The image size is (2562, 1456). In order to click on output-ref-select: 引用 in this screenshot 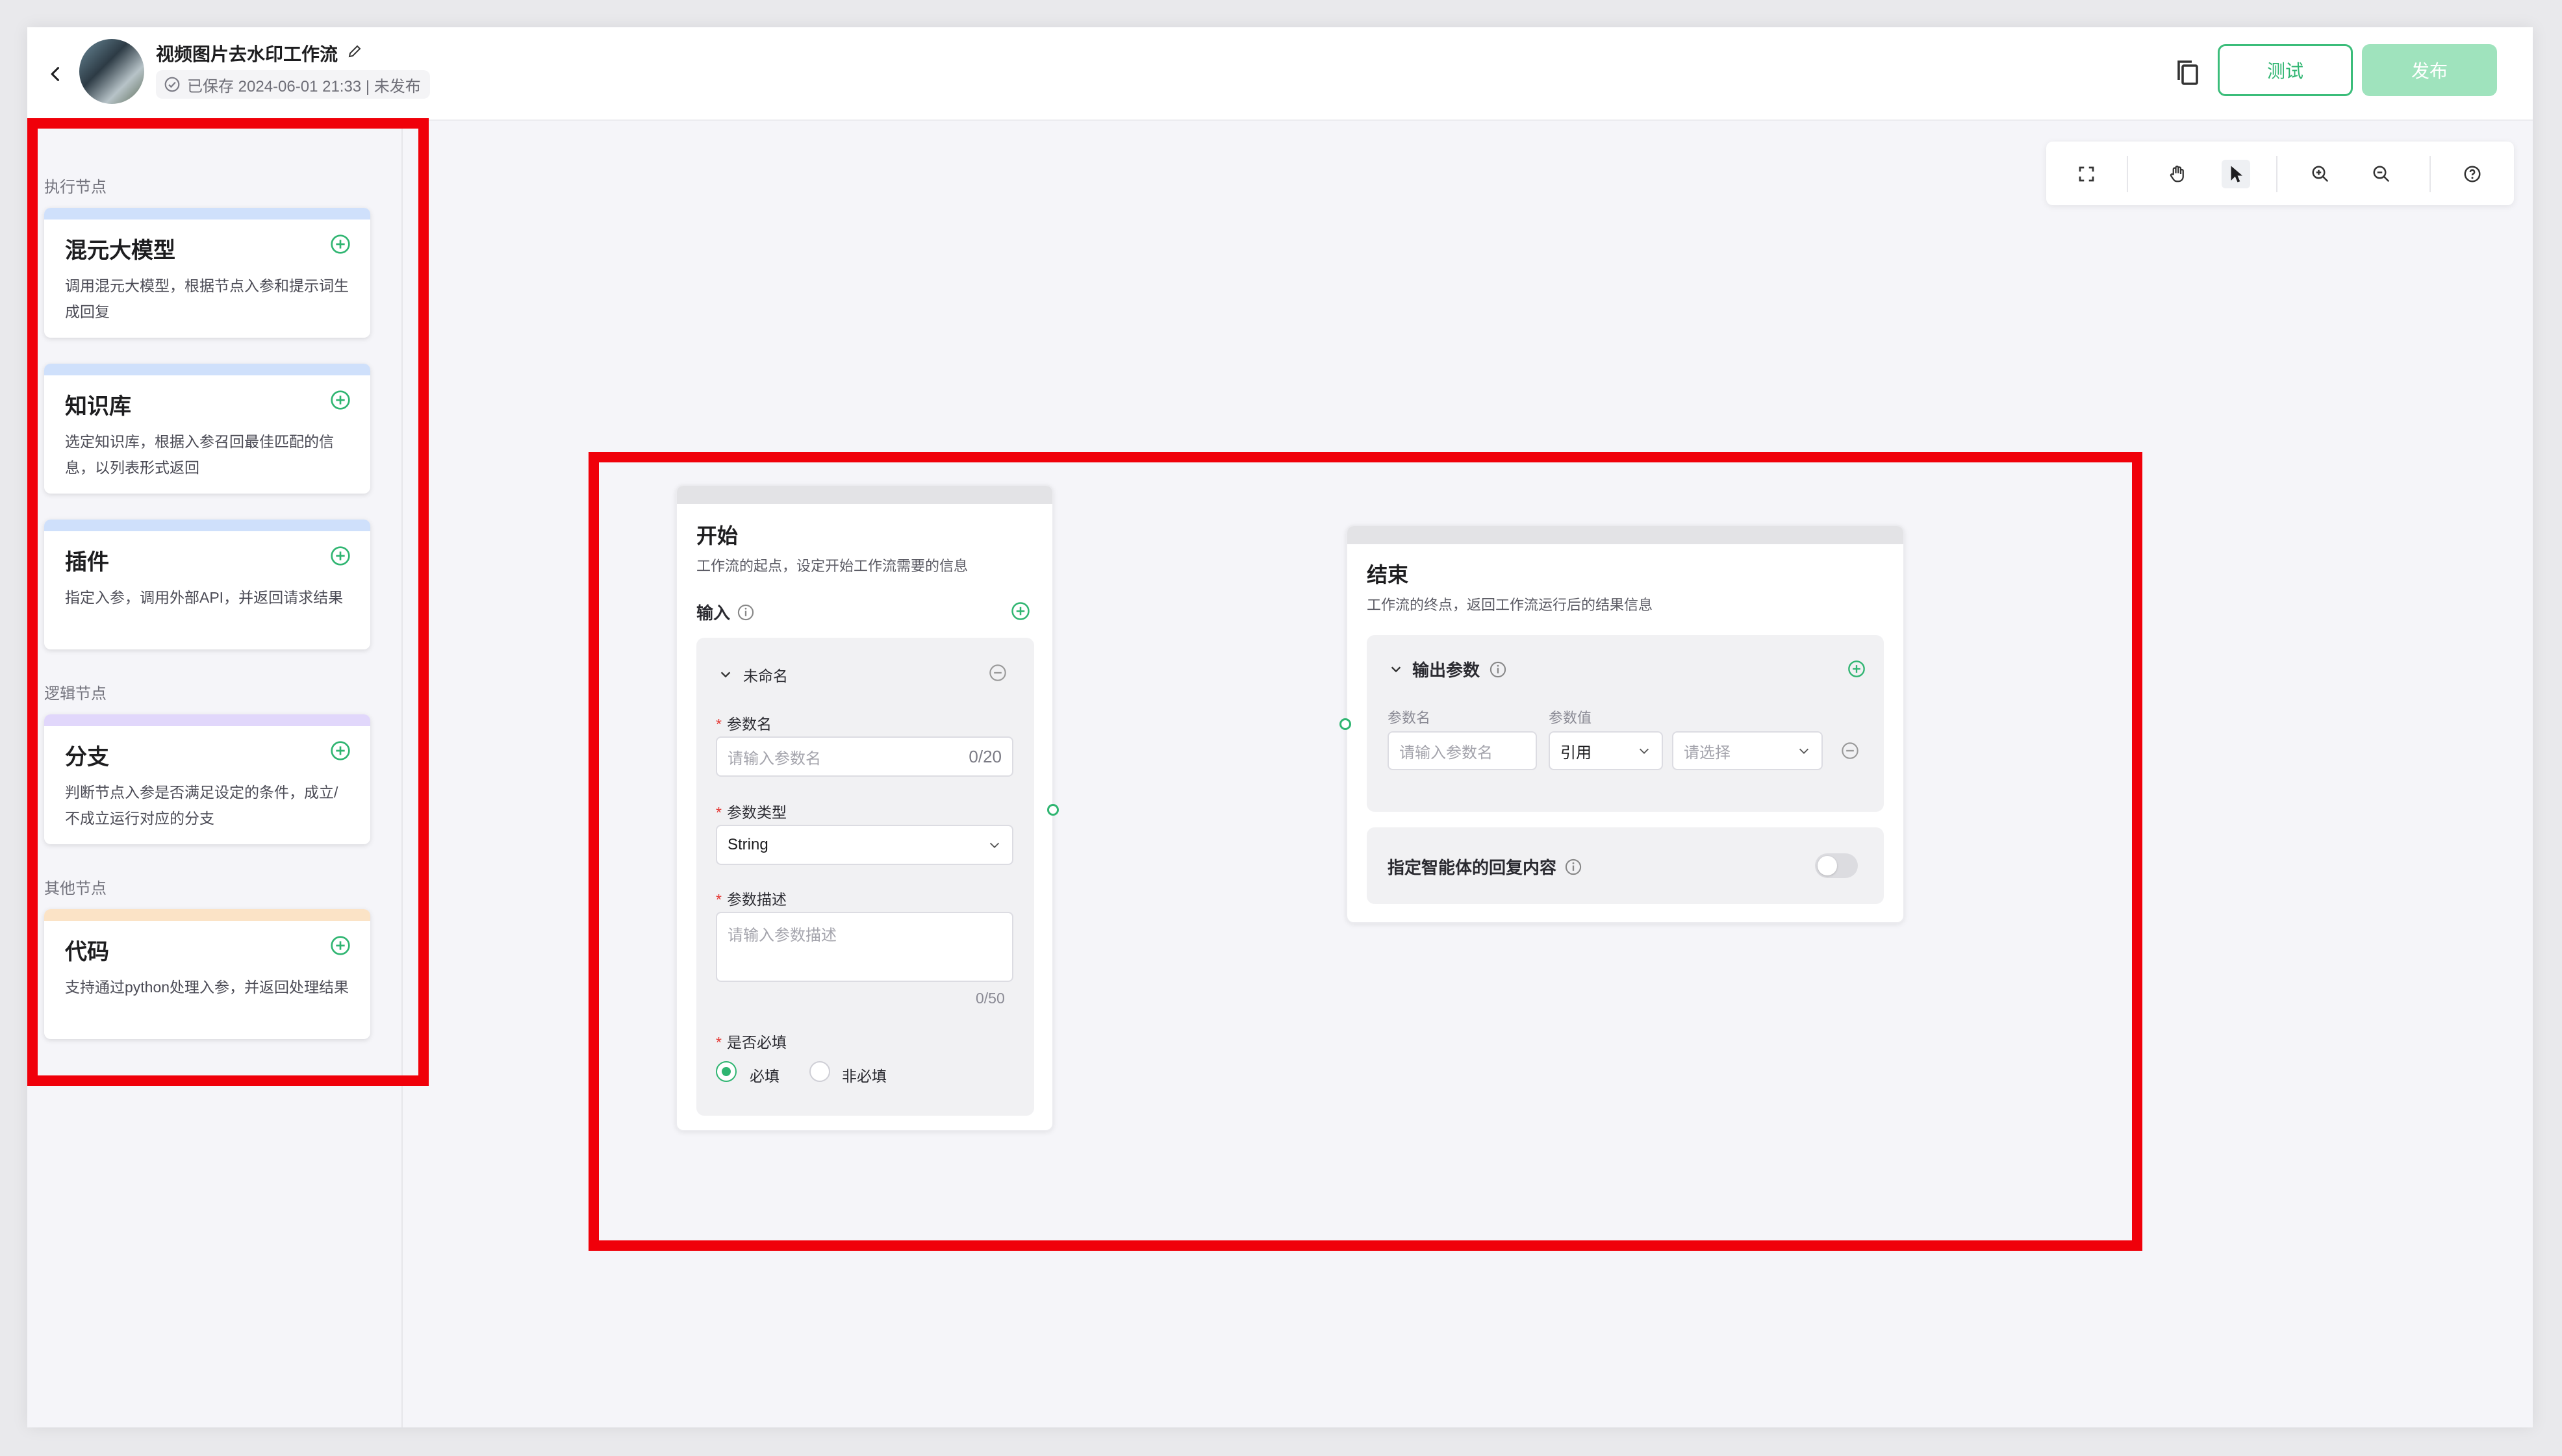, I will do `click(1606, 750)`.